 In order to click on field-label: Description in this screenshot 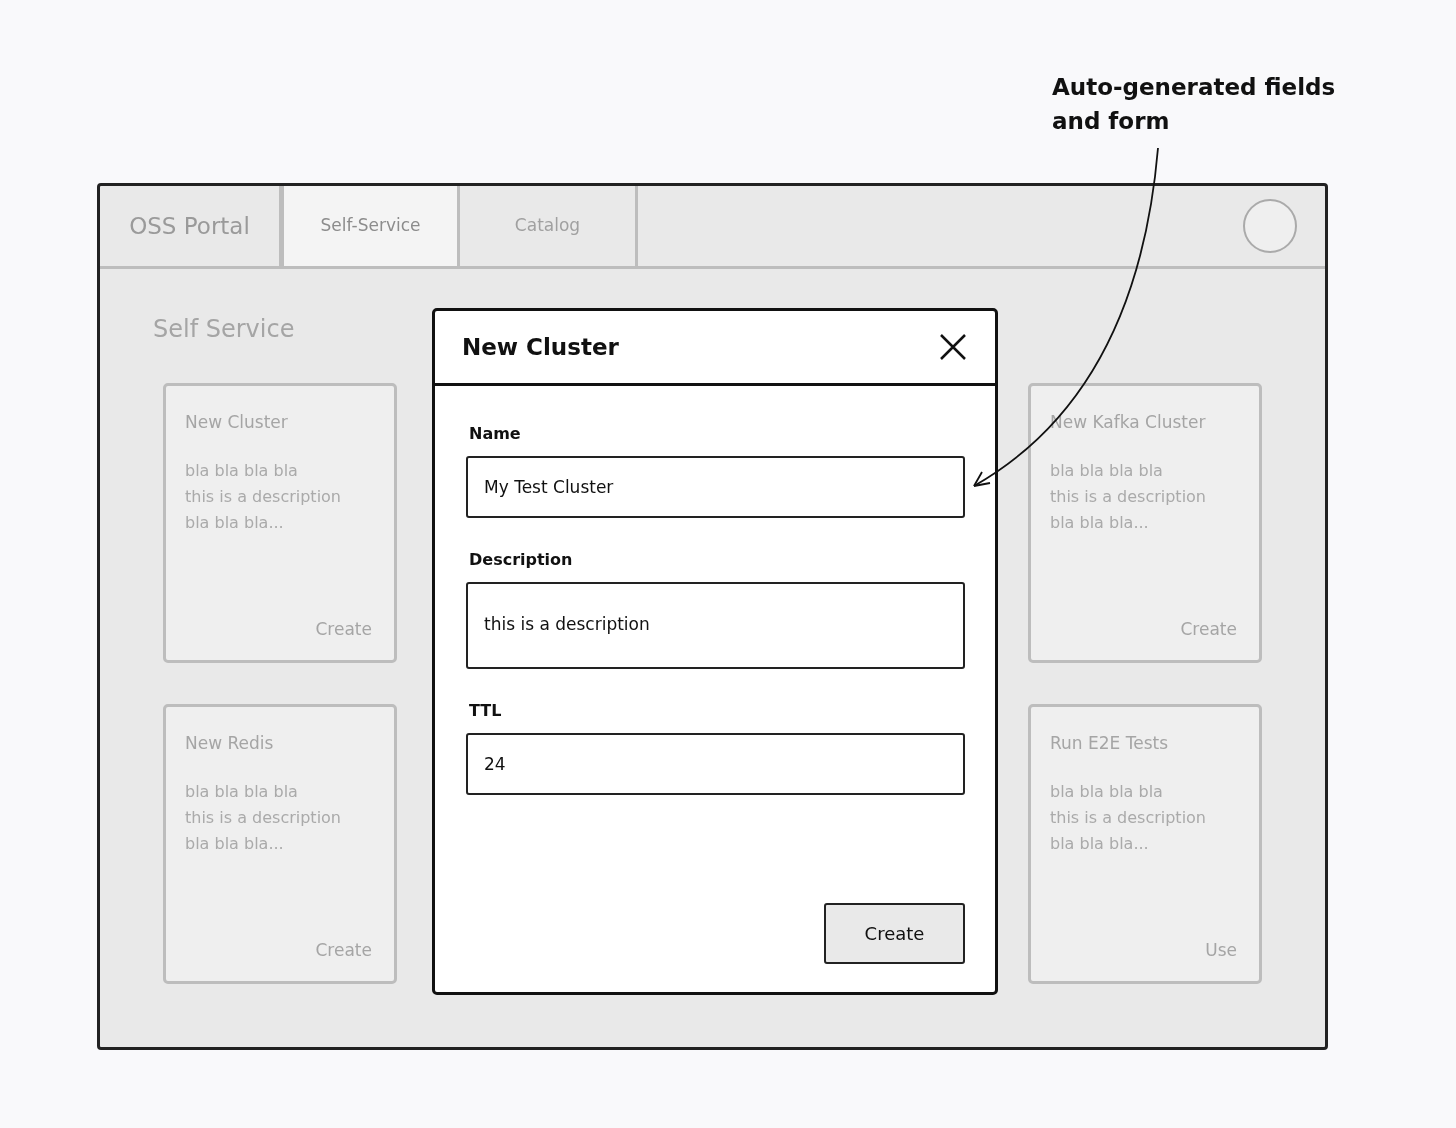, I will do `click(521, 560)`.